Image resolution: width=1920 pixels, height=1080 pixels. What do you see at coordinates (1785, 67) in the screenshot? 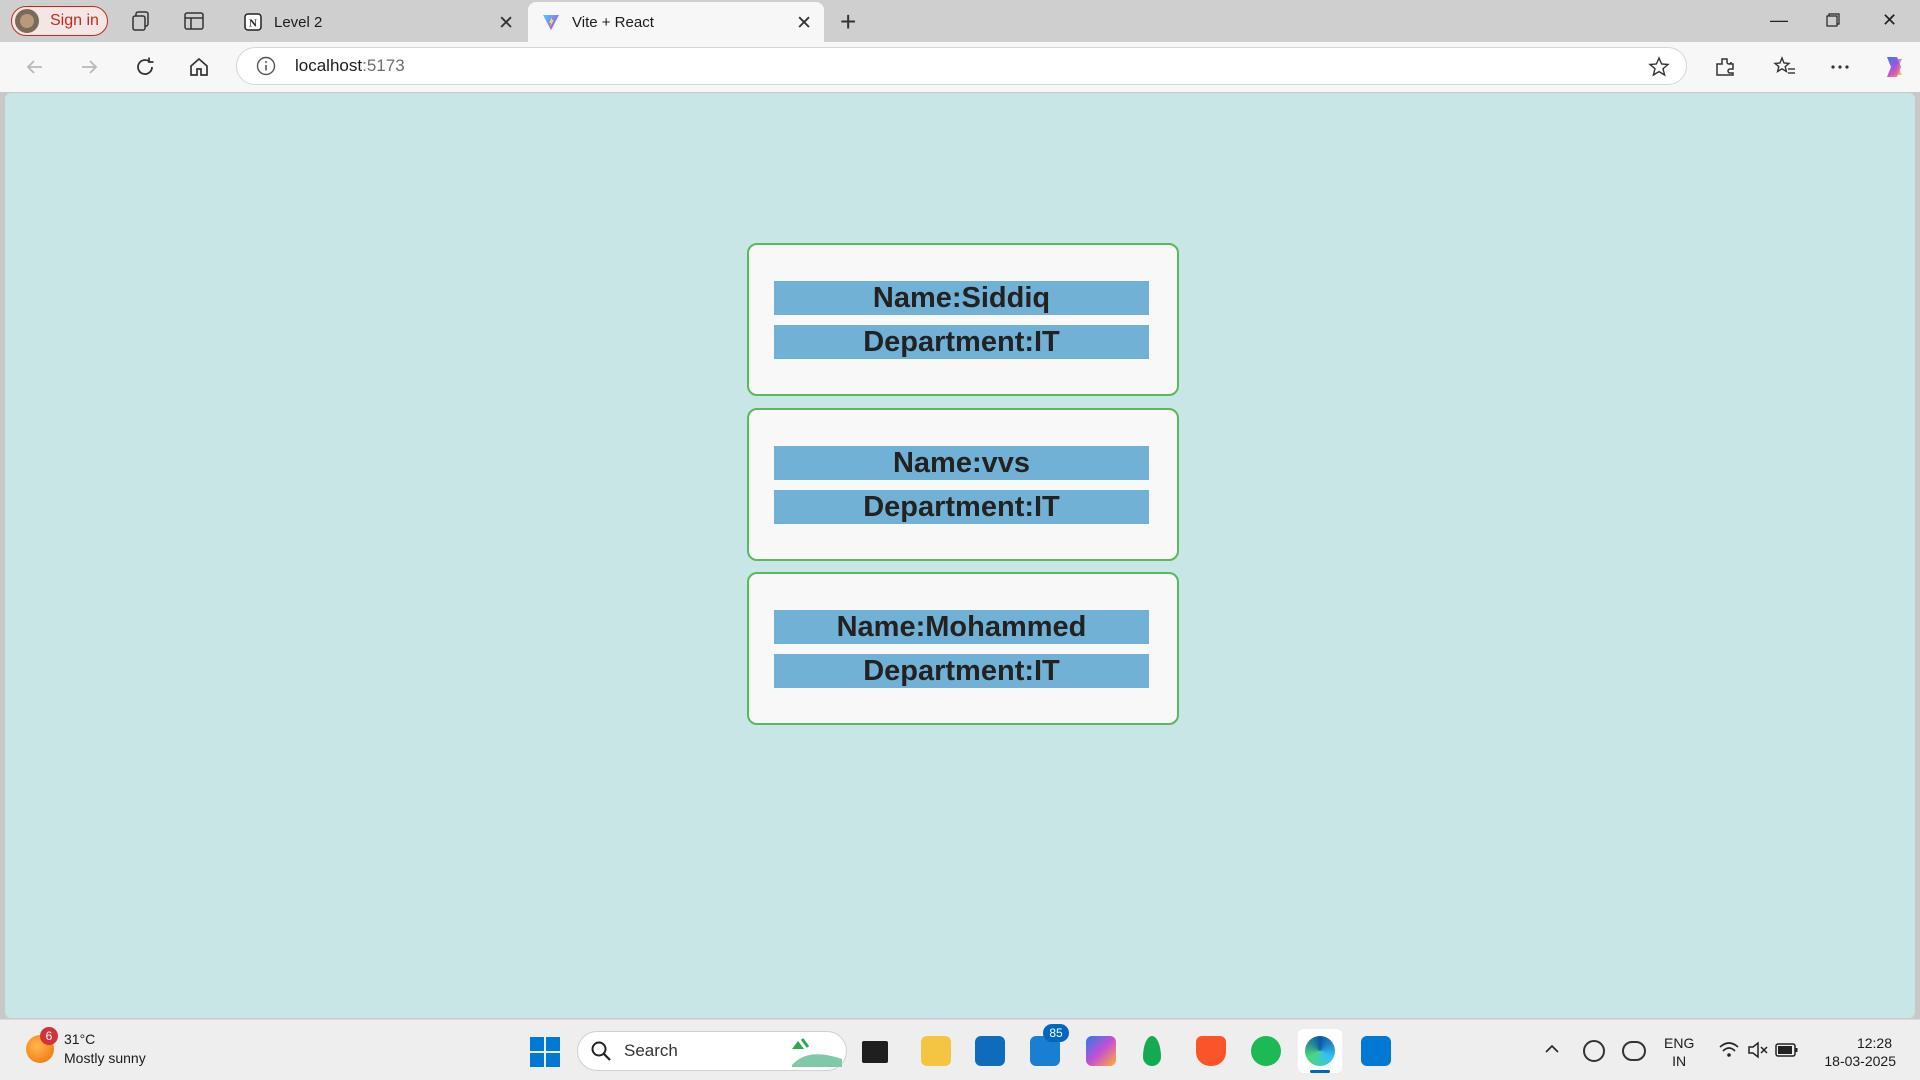
I see `favorites-icon` at bounding box center [1785, 67].